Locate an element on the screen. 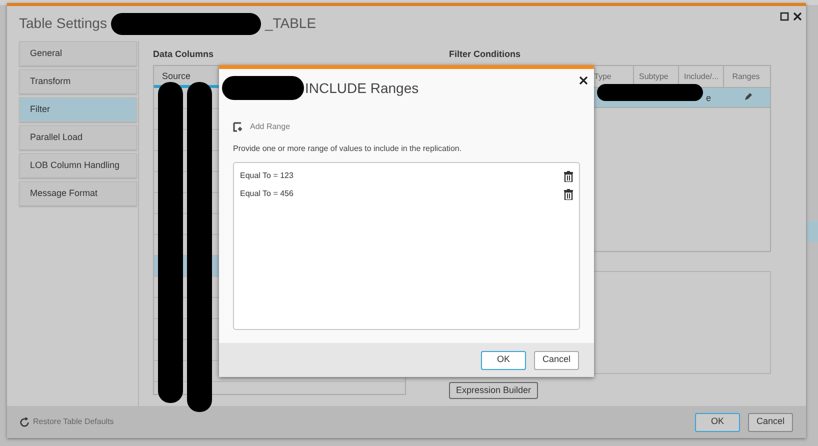  refresh-icon is located at coordinates (24, 422).